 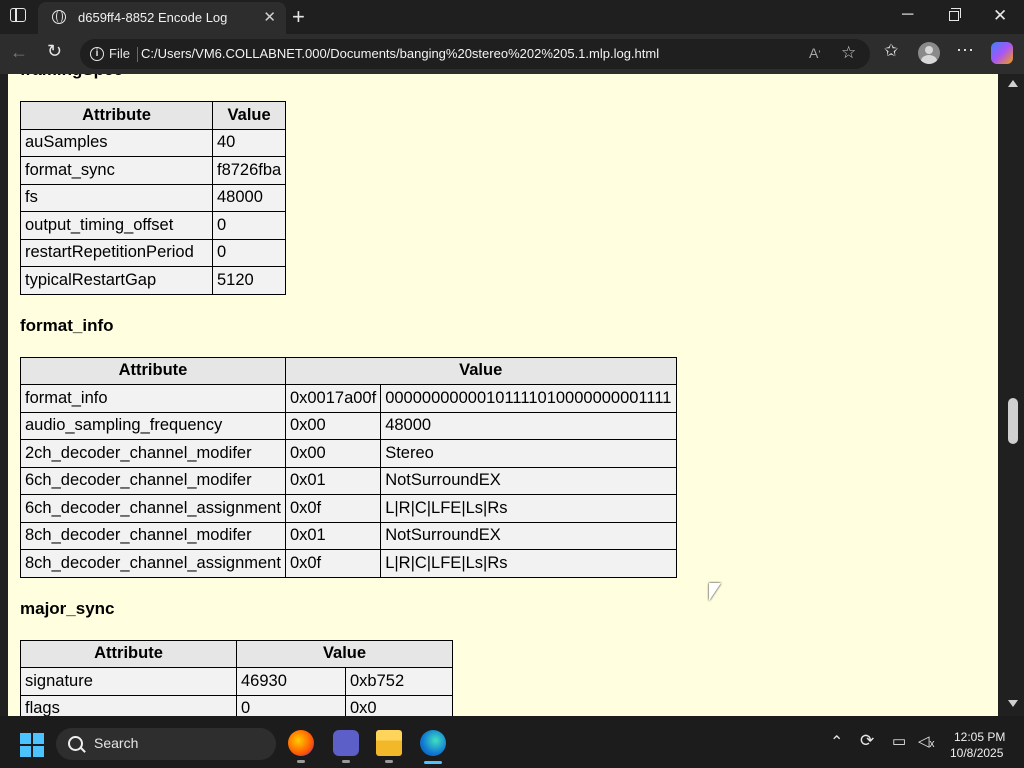 What do you see at coordinates (333, 563) in the screenshot?
I see `hex-value-cell: 0x0f` at bounding box center [333, 563].